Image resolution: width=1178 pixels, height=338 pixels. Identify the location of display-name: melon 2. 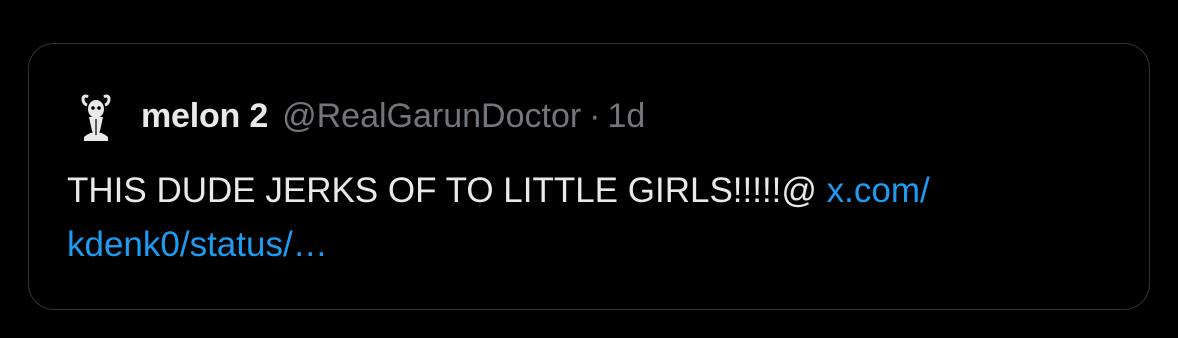
(204, 116).